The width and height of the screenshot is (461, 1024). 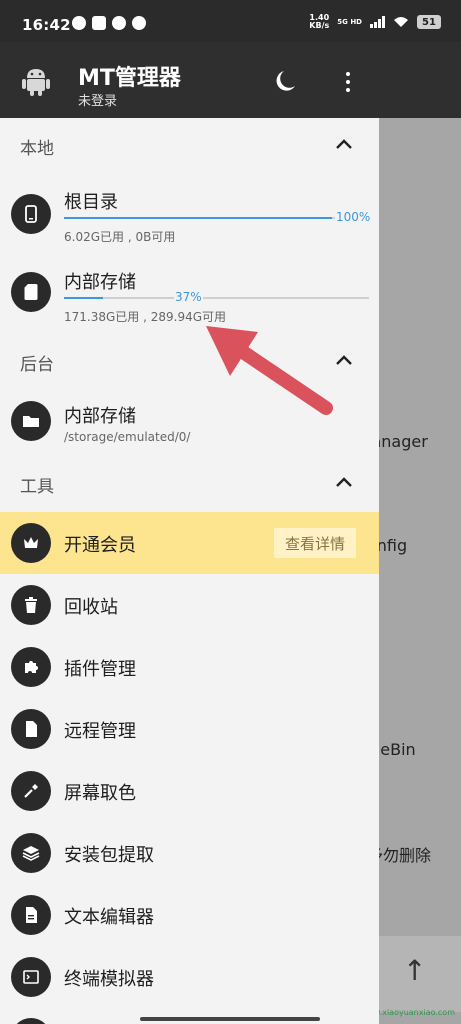 What do you see at coordinates (189, 1016) in the screenshot?
I see `tool-item-partial` at bounding box center [189, 1016].